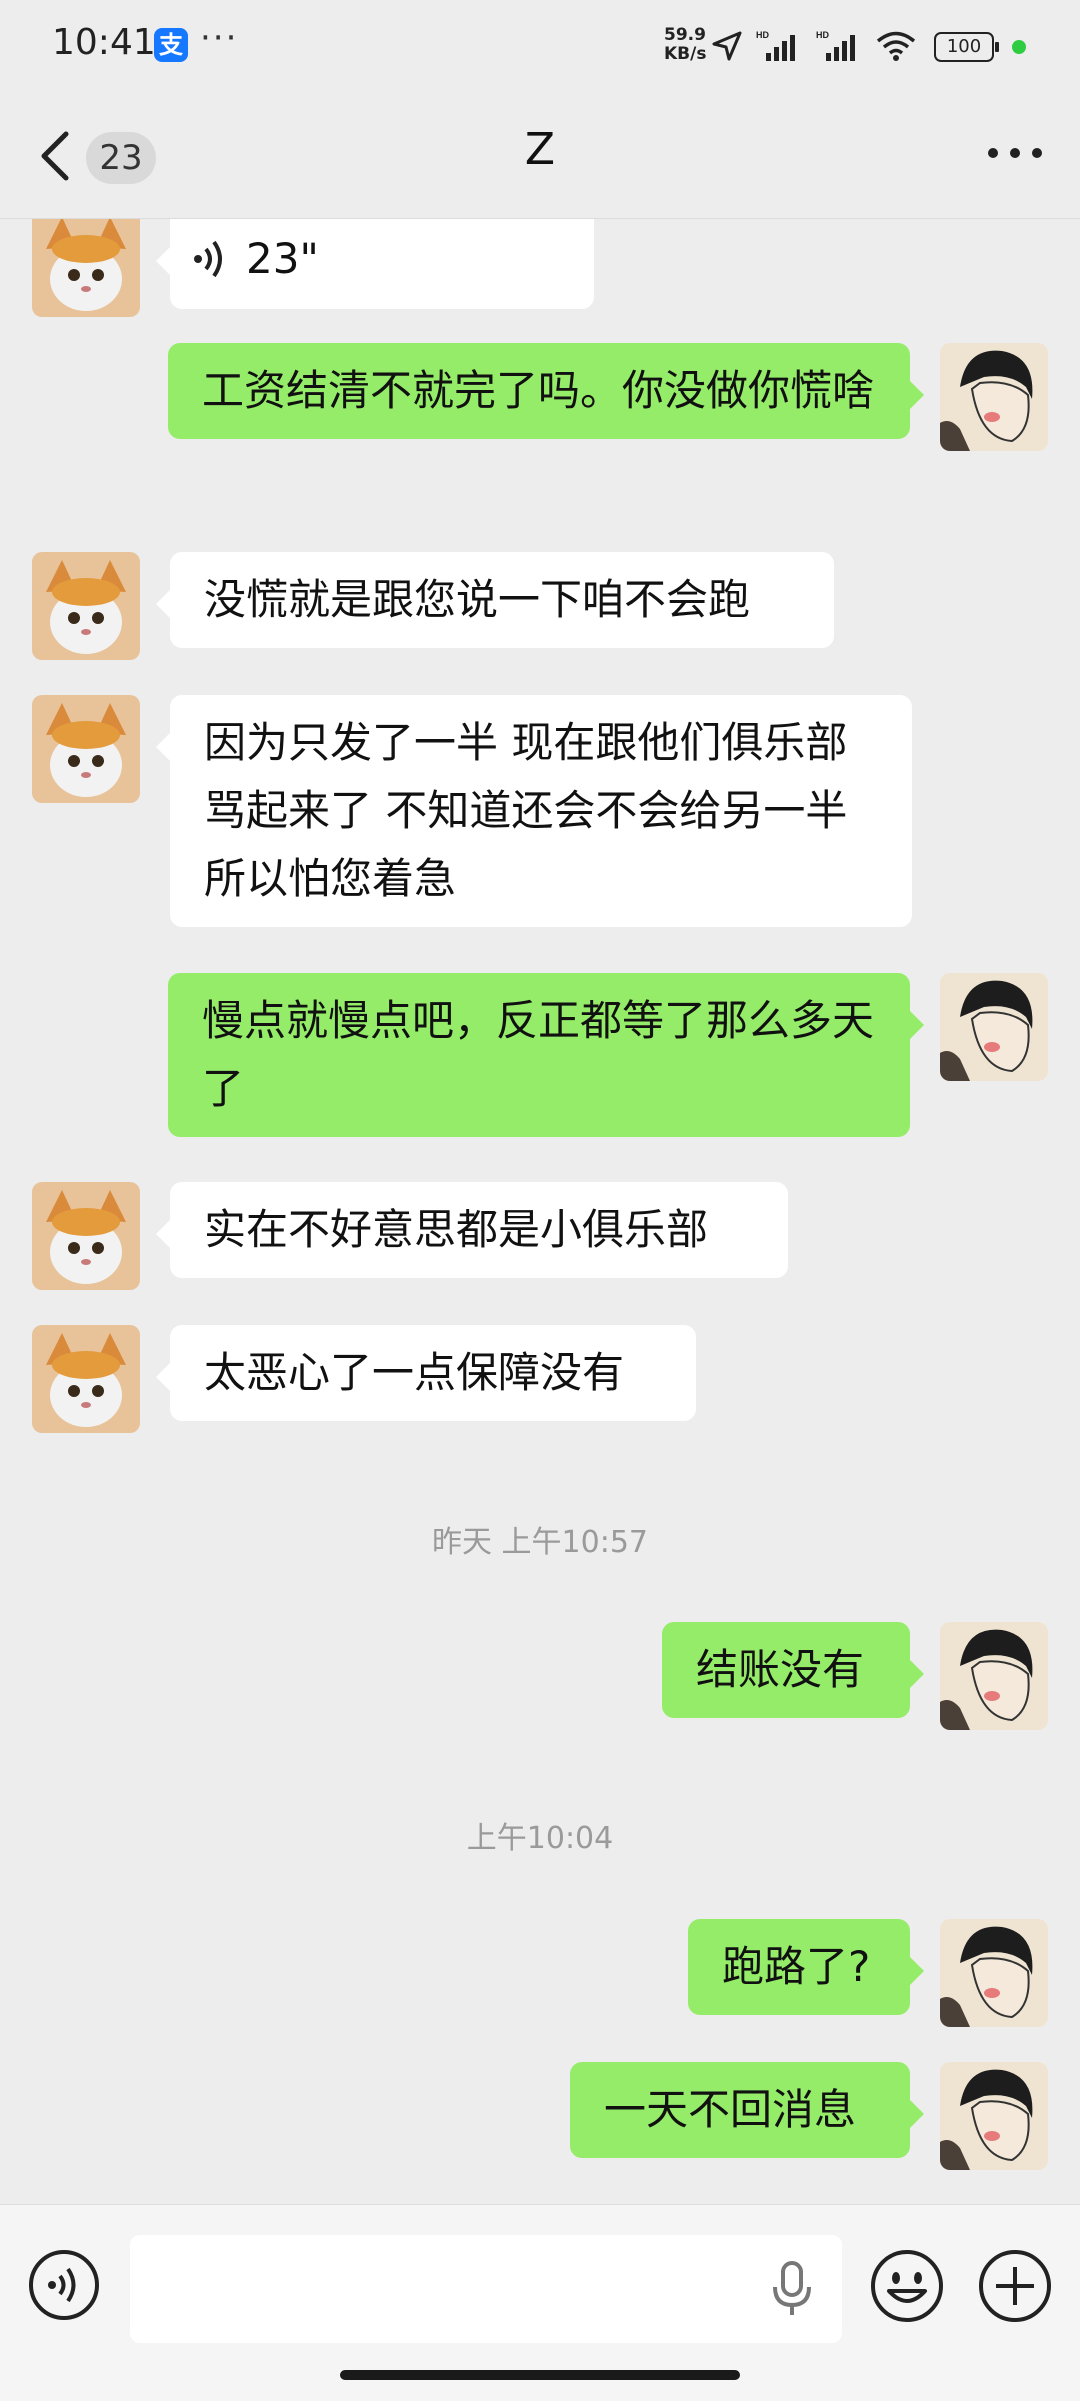 This screenshot has width=1080, height=2401. What do you see at coordinates (282, 258) in the screenshot?
I see `voice-duration: 23"` at bounding box center [282, 258].